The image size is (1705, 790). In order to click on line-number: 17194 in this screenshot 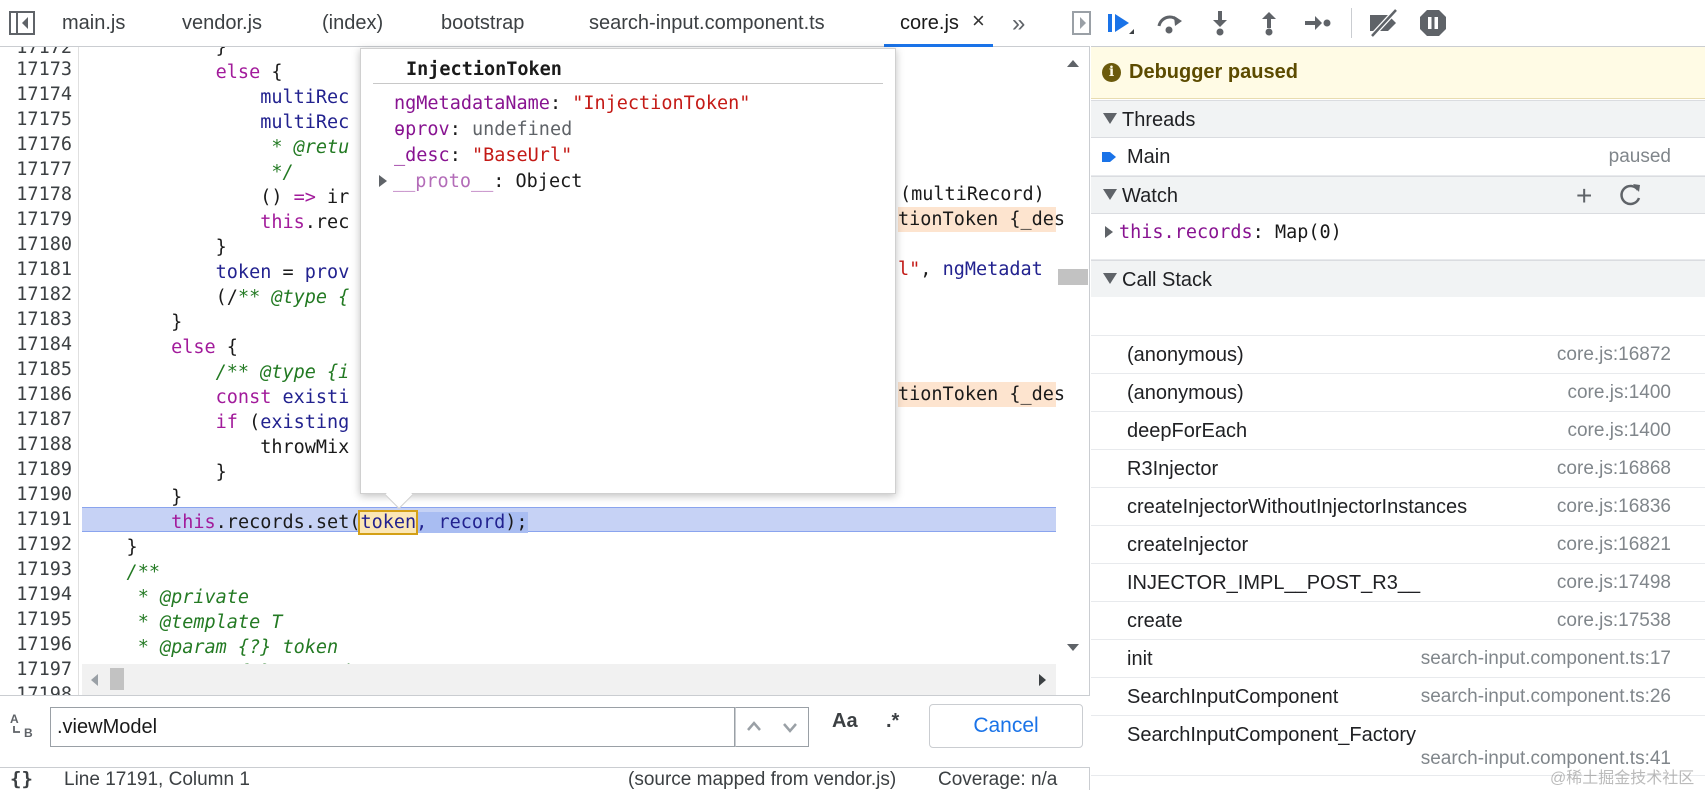, I will do `click(36, 594)`.